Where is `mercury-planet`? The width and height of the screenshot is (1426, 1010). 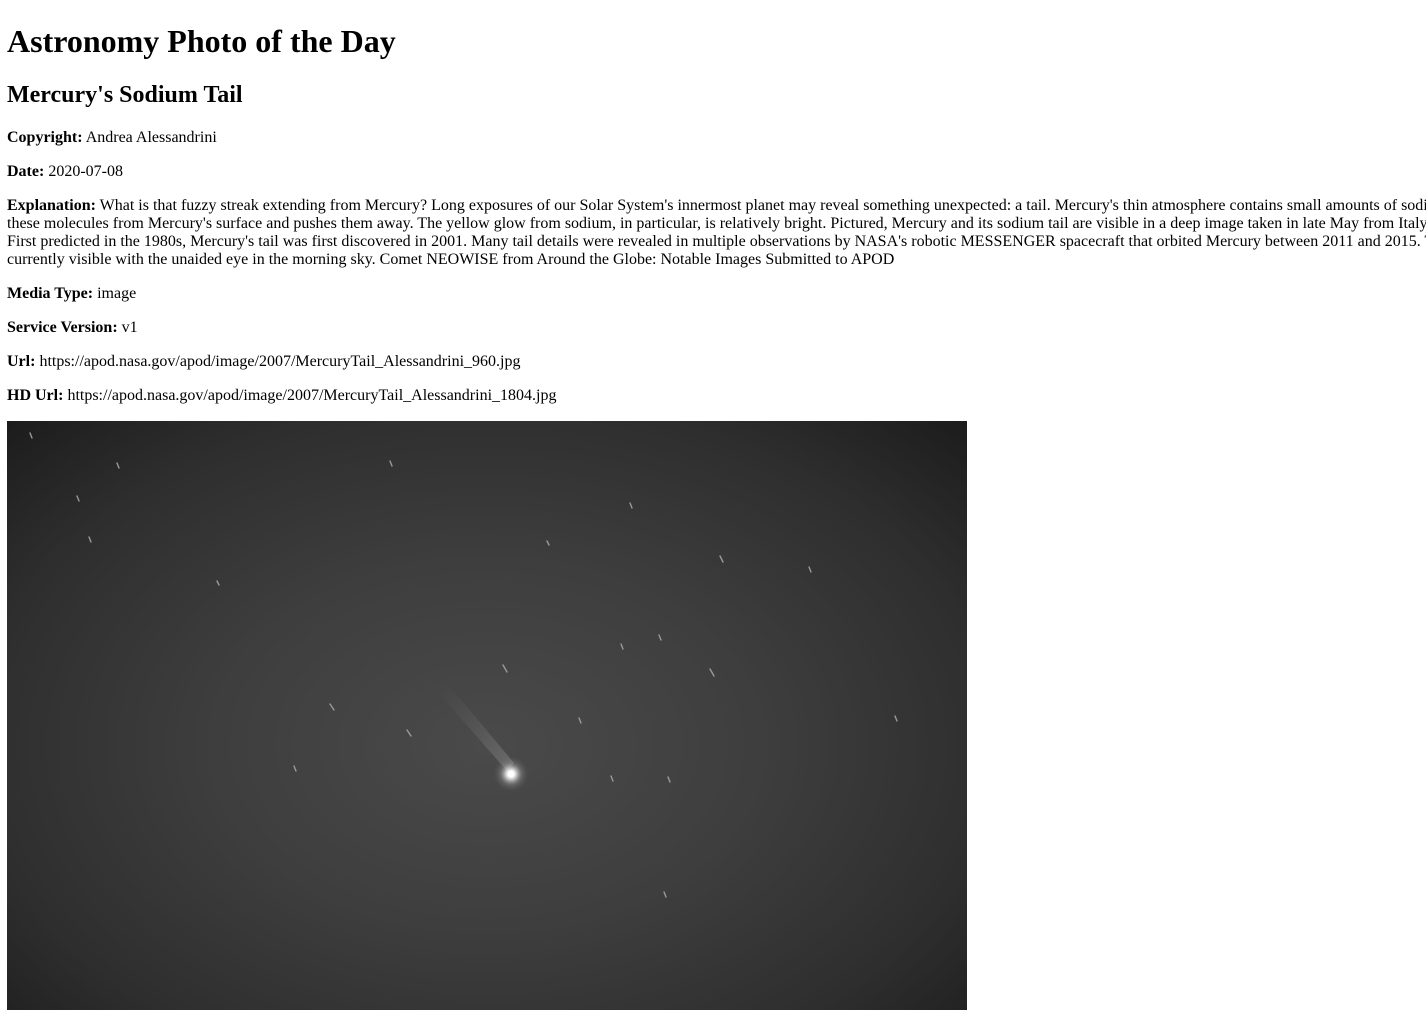
mercury-planet is located at coordinates (511, 774).